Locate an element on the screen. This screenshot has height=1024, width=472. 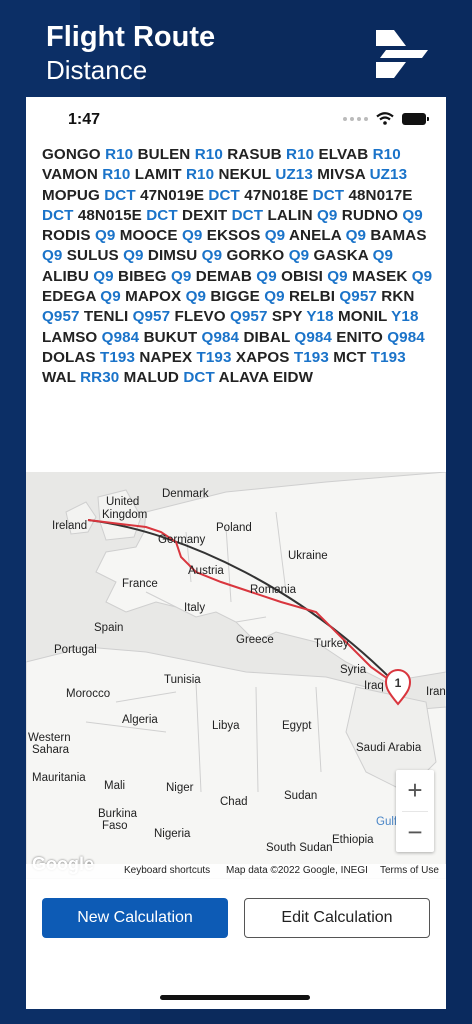
map-label-kingdom: Kingdom is located at coordinates (125, 515).